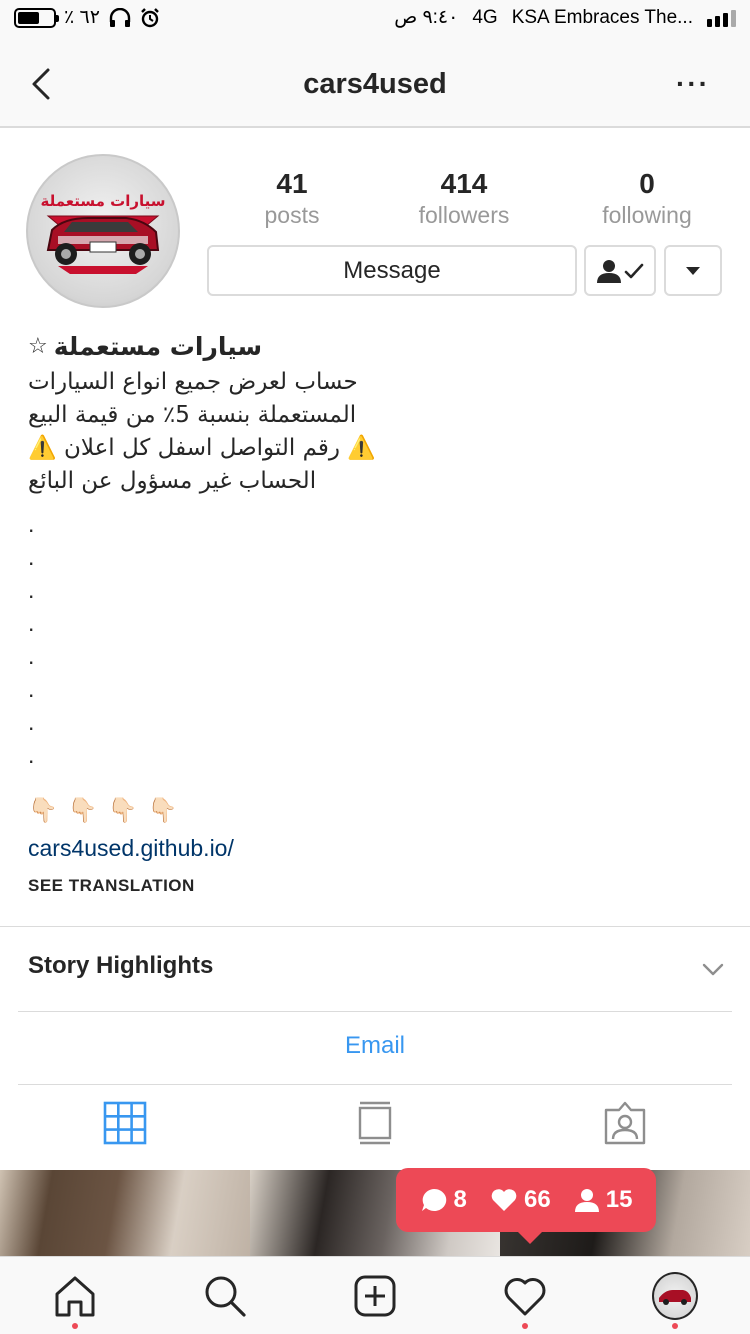  What do you see at coordinates (375, 1046) in the screenshot?
I see `email-button: Email` at bounding box center [375, 1046].